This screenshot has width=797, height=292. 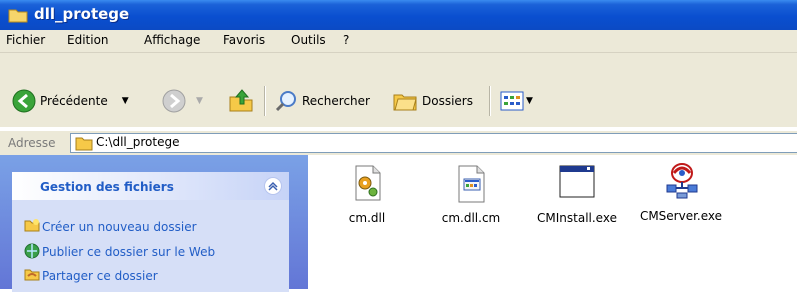 I want to click on forward-button: ▼, so click(x=182, y=101).